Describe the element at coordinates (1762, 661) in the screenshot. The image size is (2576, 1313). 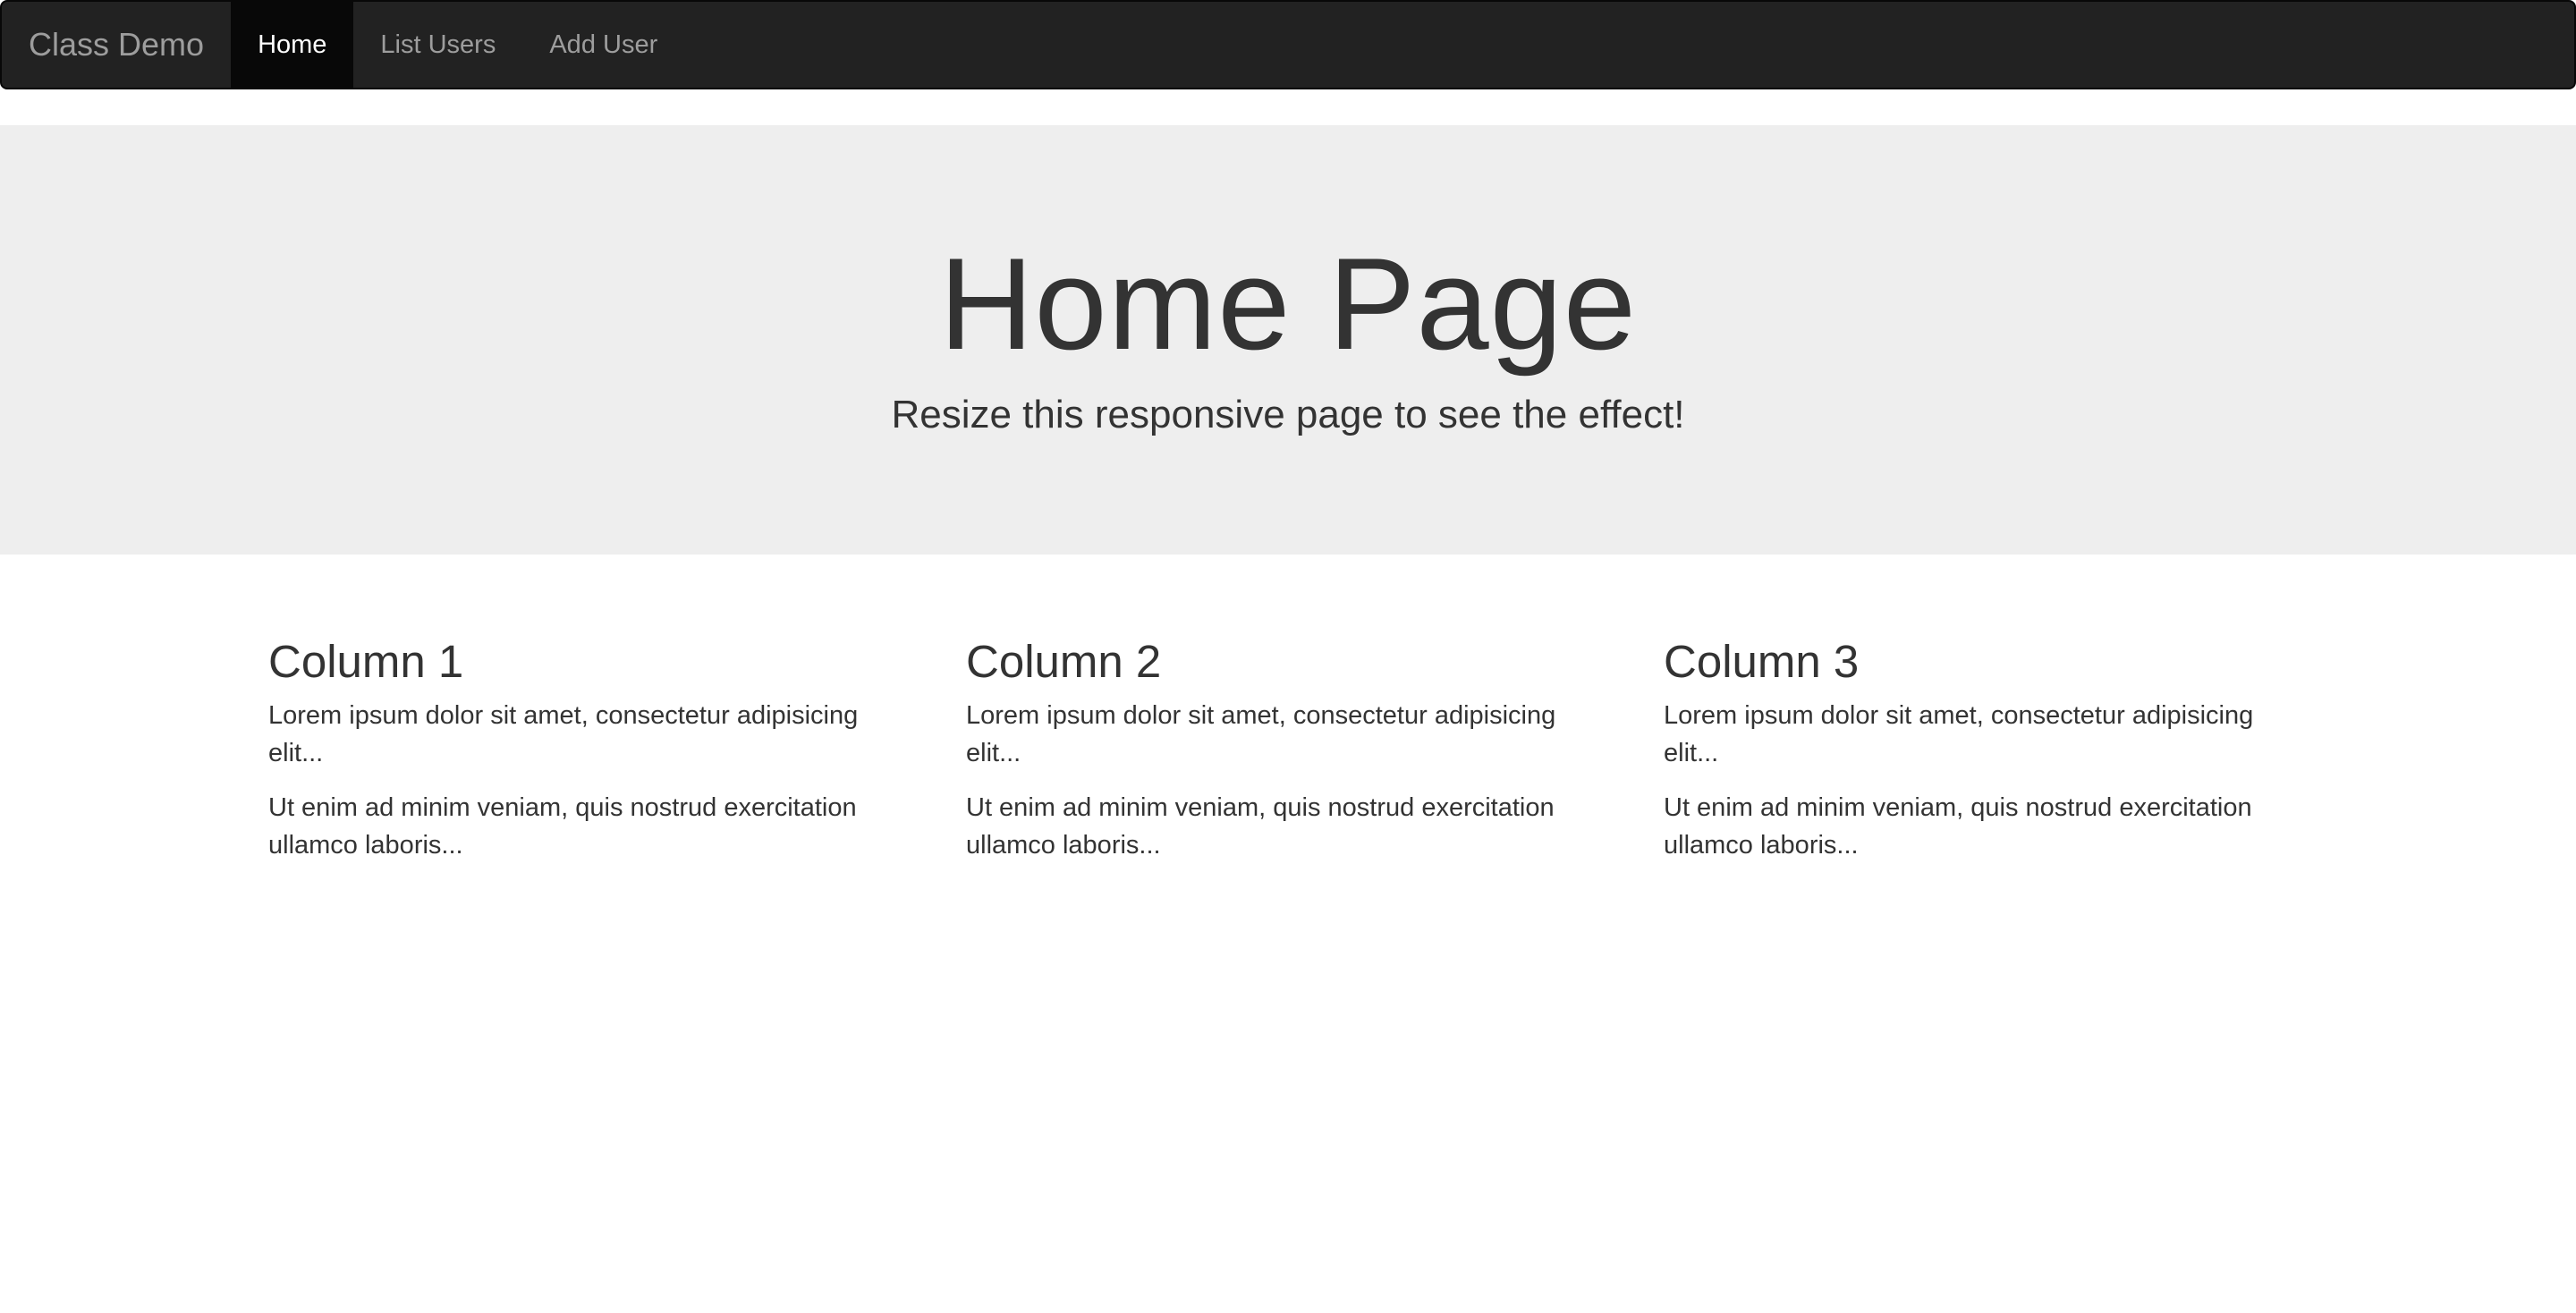
I see `column-heading: Column 3` at that location.